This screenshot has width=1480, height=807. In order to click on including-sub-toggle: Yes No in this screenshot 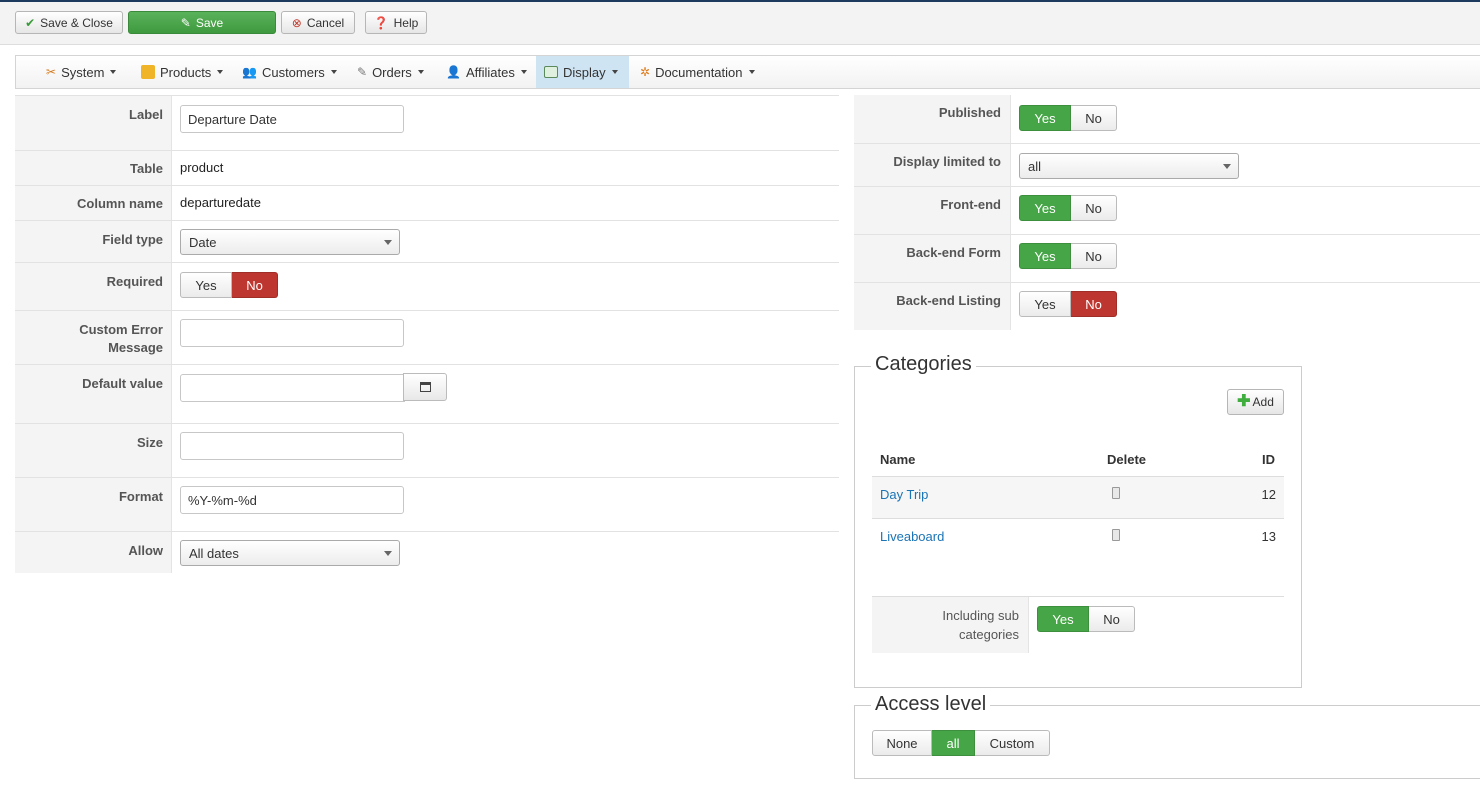, I will do `click(1086, 619)`.